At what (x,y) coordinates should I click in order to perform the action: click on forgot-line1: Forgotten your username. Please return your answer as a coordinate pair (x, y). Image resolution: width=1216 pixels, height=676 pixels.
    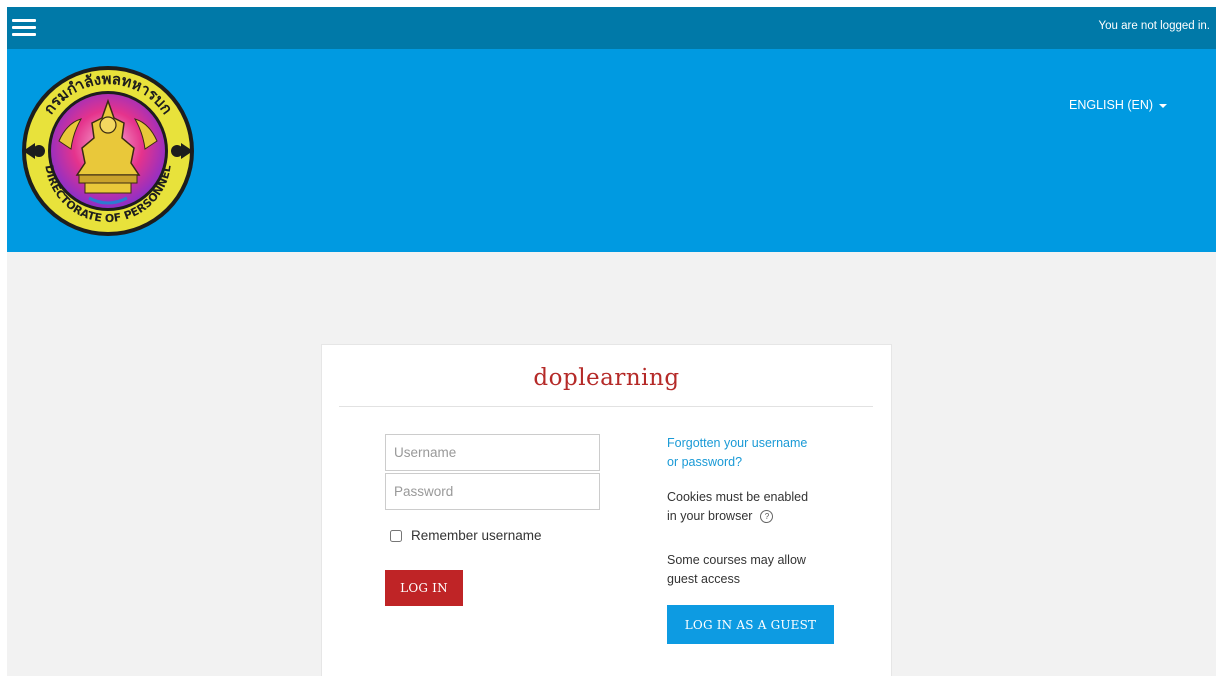
    Looking at the image, I should click on (737, 443).